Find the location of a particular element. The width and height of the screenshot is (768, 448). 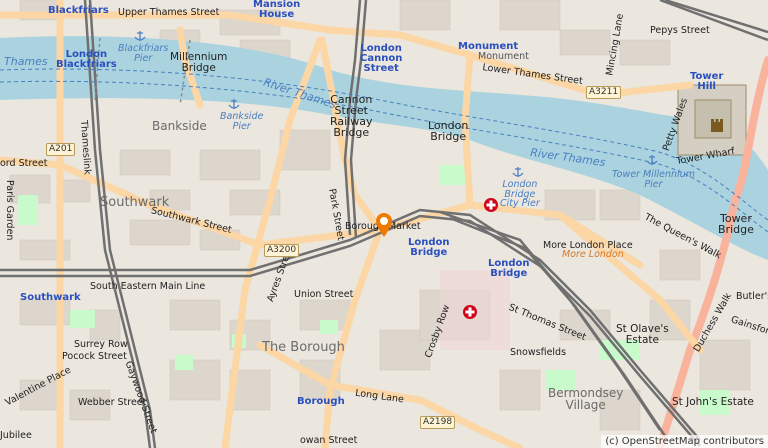

place-jubilee: Jubilee is located at coordinates (16, 435).